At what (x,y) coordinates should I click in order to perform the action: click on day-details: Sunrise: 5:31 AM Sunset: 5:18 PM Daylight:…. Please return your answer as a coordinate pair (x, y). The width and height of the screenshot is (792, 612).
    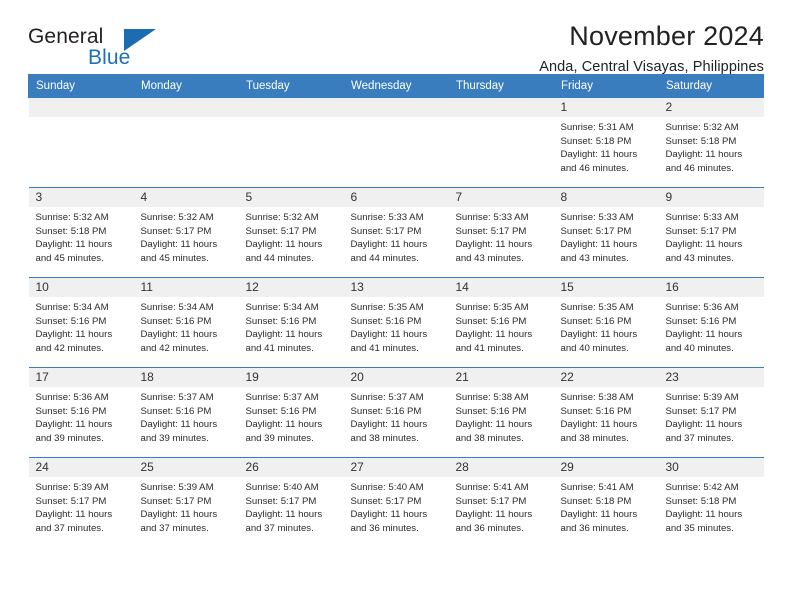
    Looking at the image, I should click on (606, 146).